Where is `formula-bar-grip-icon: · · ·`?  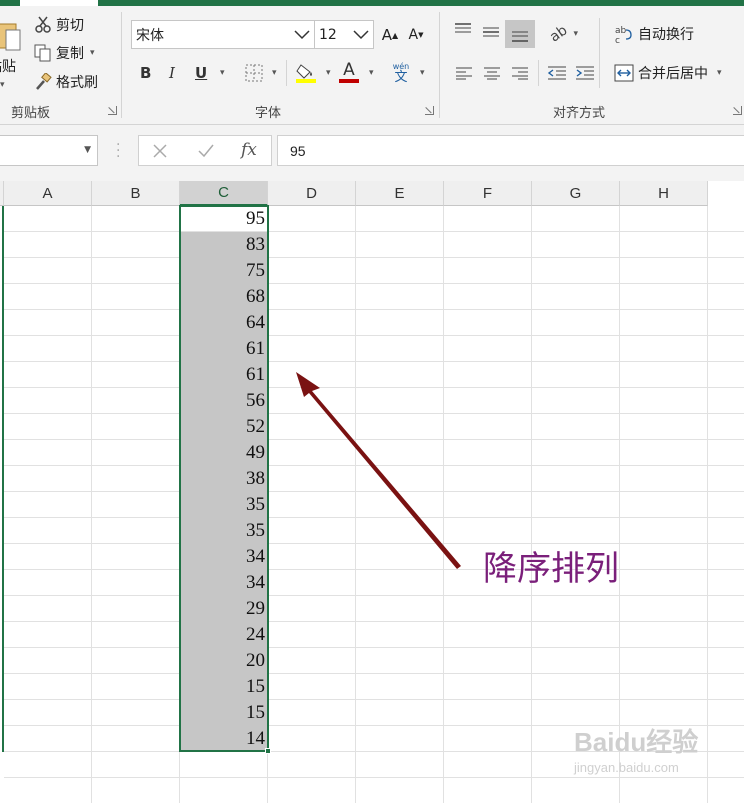 formula-bar-grip-icon: · · · is located at coordinates (118, 151).